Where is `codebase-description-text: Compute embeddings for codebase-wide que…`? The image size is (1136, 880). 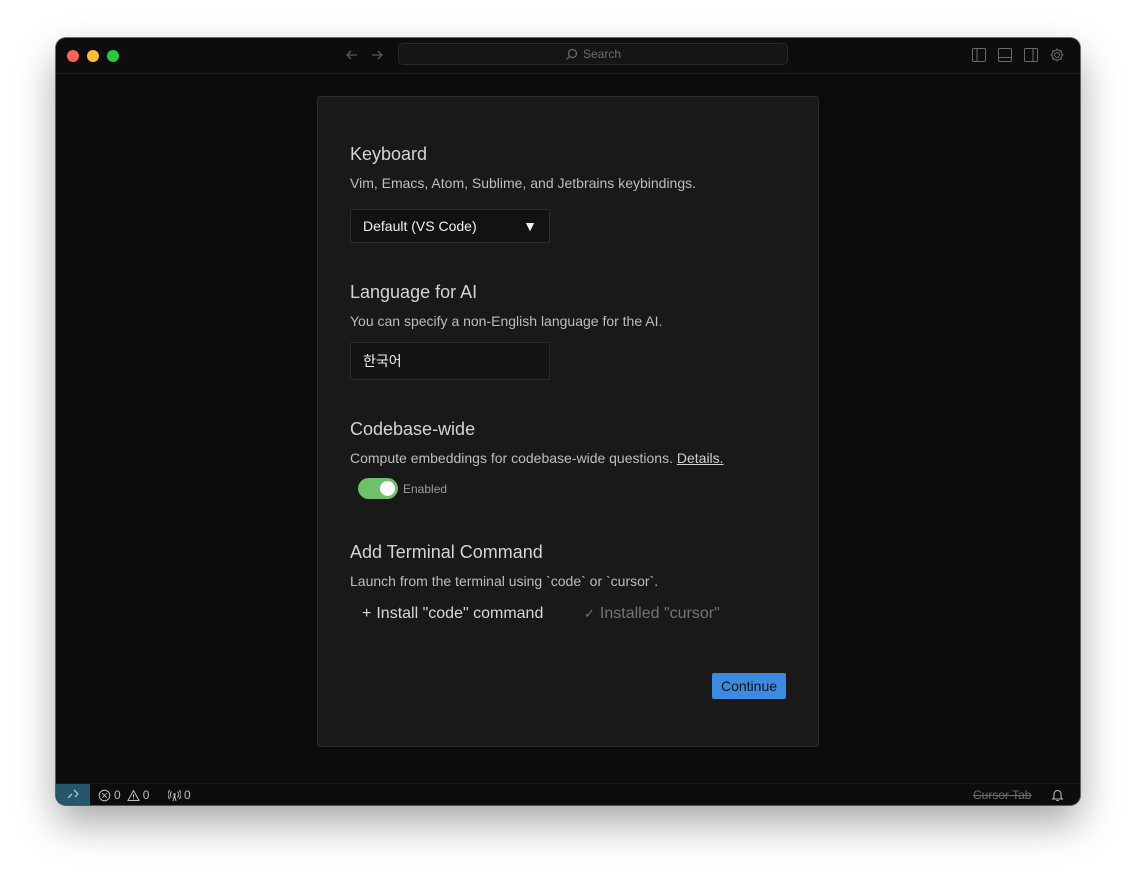 codebase-description-text: Compute embeddings for codebase-wide que… is located at coordinates (511, 458).